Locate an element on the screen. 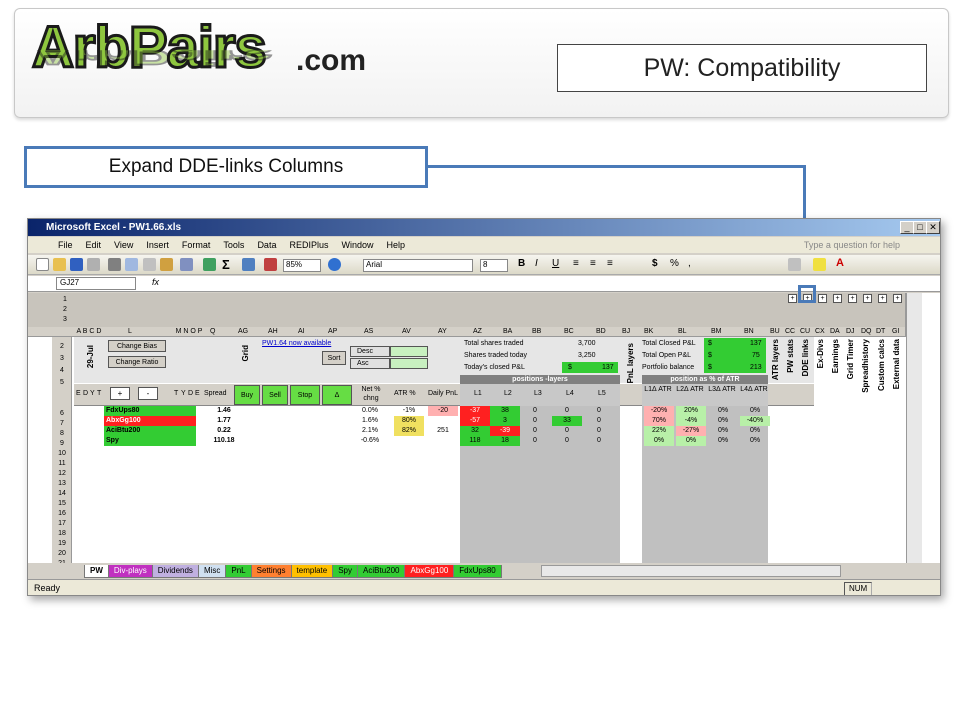 The width and height of the screenshot is (960, 720). col-header-av: AV is located at coordinates (406, 332).